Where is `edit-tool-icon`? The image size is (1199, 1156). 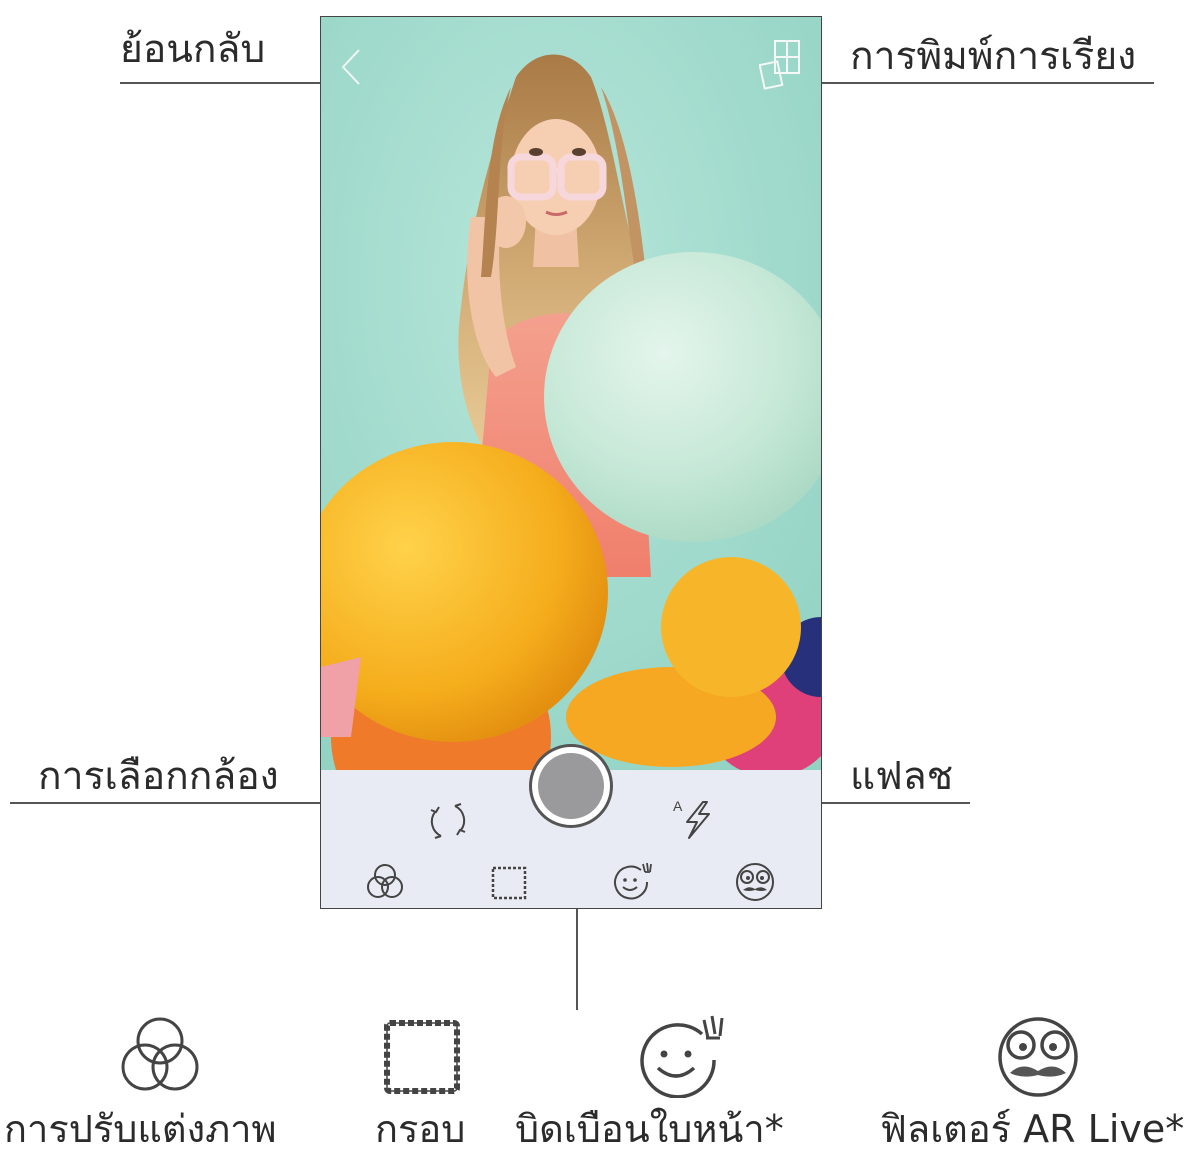 edit-tool-icon is located at coordinates (385, 882).